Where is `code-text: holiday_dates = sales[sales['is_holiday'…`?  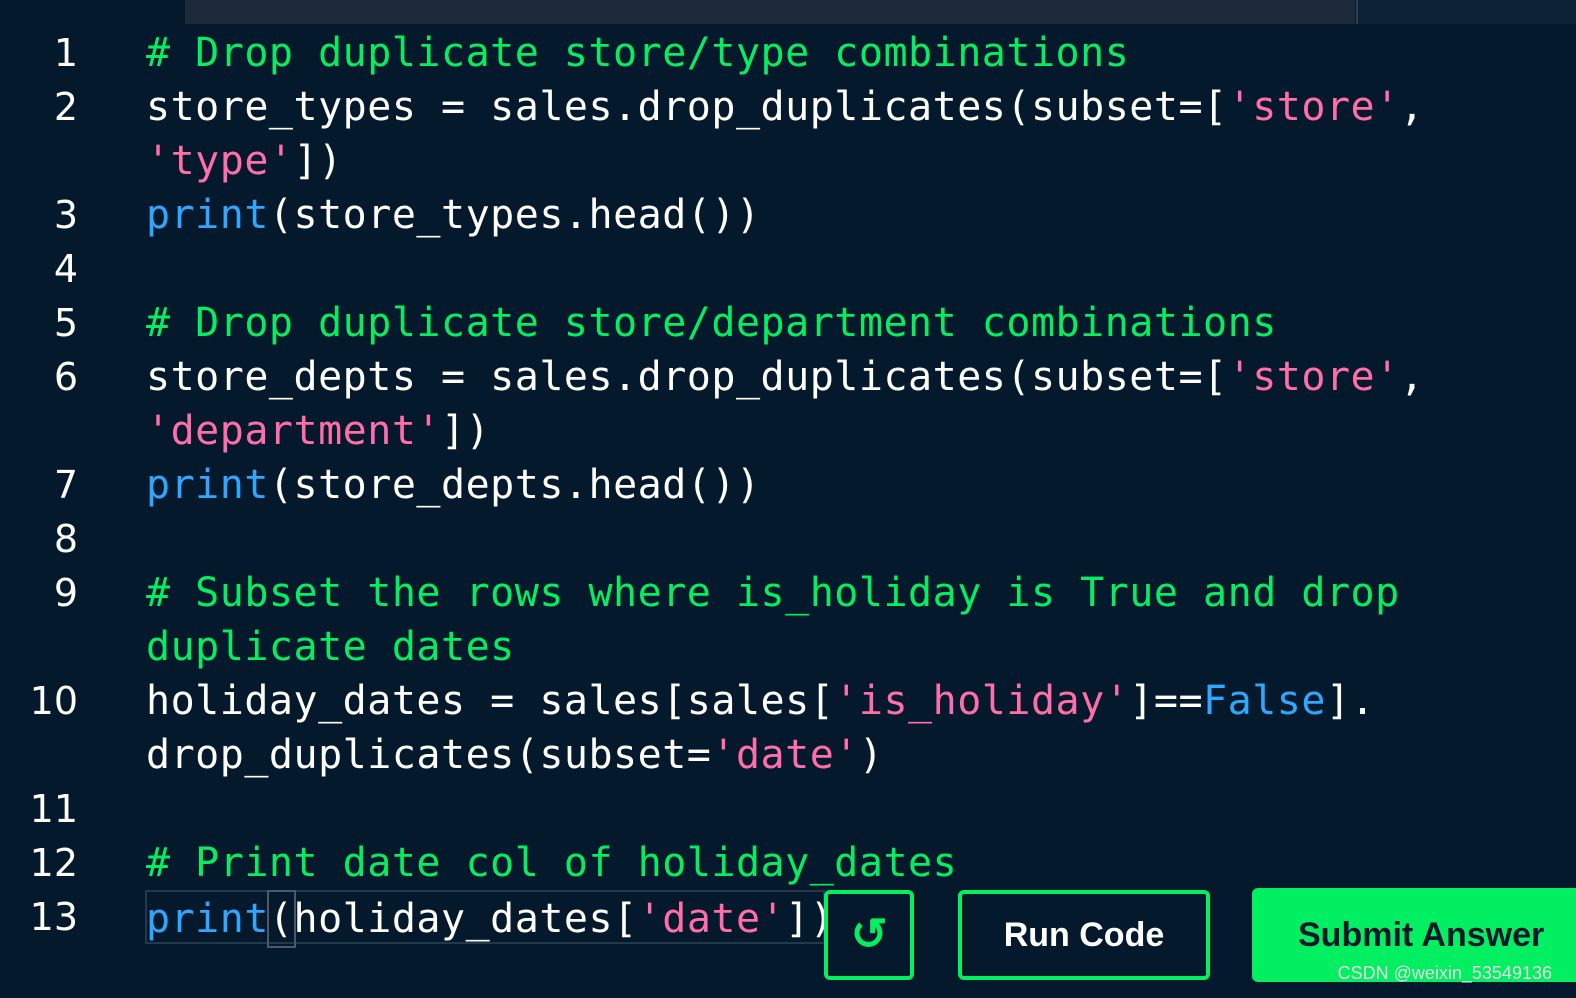 code-text: holiday_dates = sales[sales['is_holiday'… is located at coordinates (761, 701).